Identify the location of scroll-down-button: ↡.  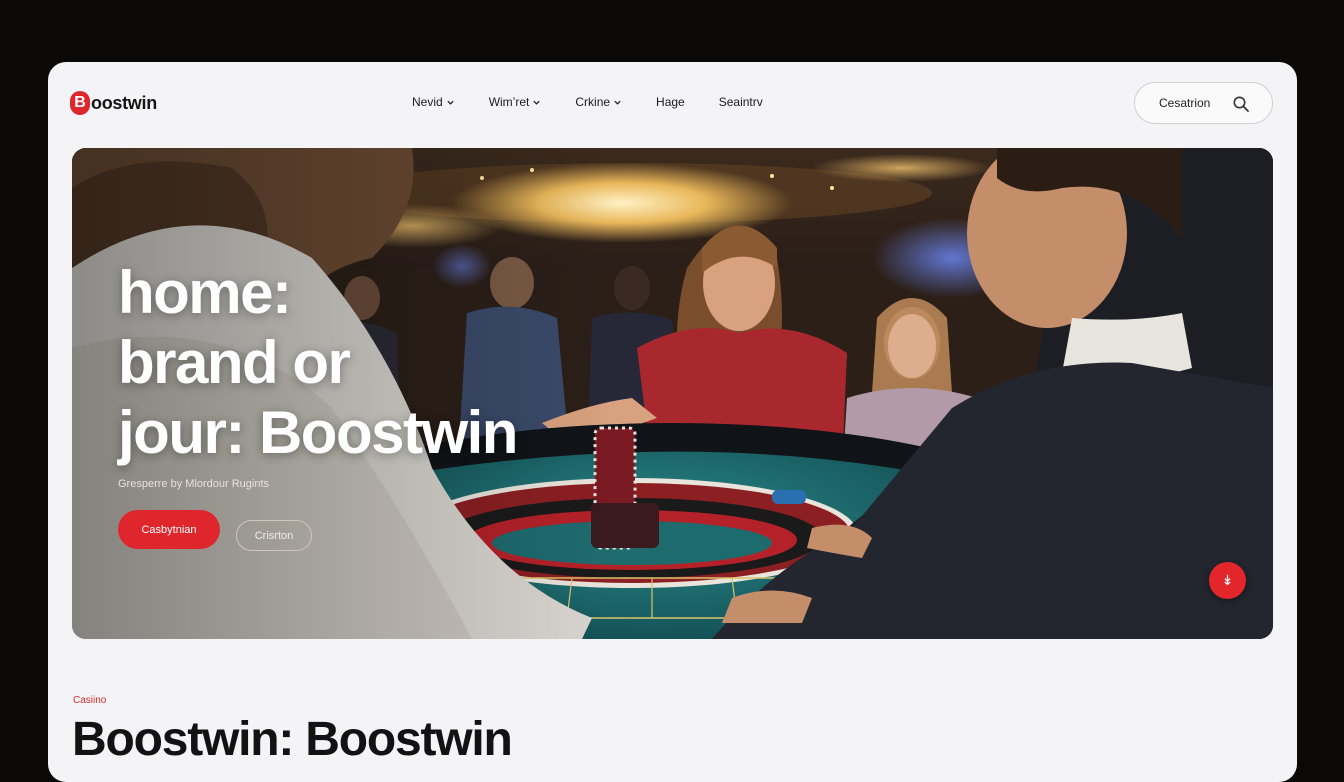
(1227, 580).